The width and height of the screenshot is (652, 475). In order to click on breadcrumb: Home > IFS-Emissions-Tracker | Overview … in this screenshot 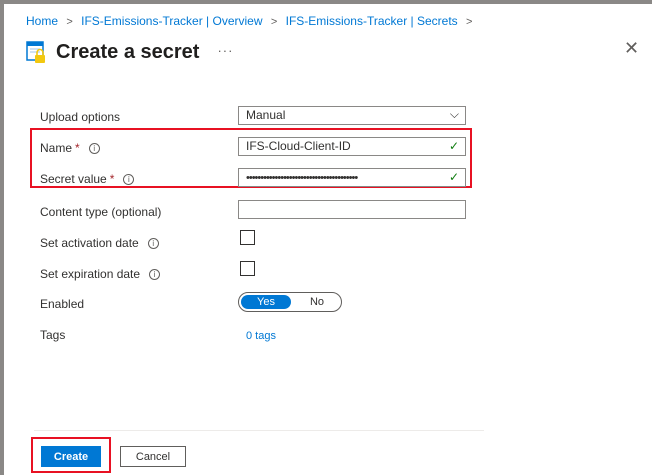, I will do `click(251, 21)`.